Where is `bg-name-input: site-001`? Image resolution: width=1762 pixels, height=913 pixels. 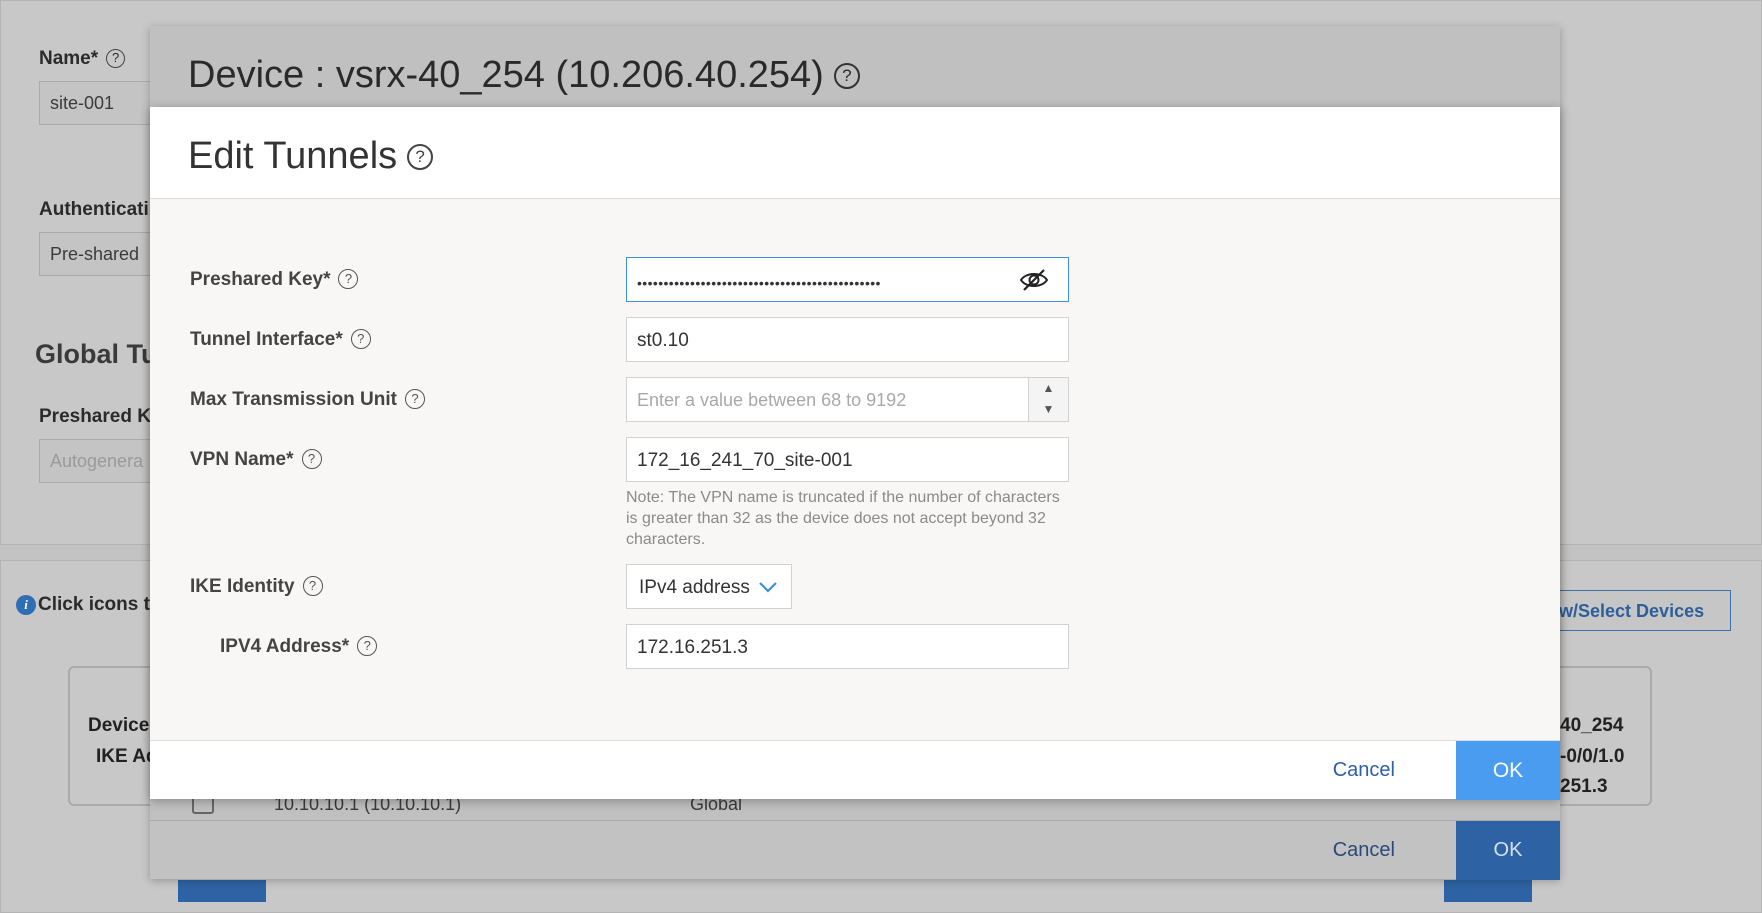 bg-name-input: site-001 is located at coordinates (99, 103).